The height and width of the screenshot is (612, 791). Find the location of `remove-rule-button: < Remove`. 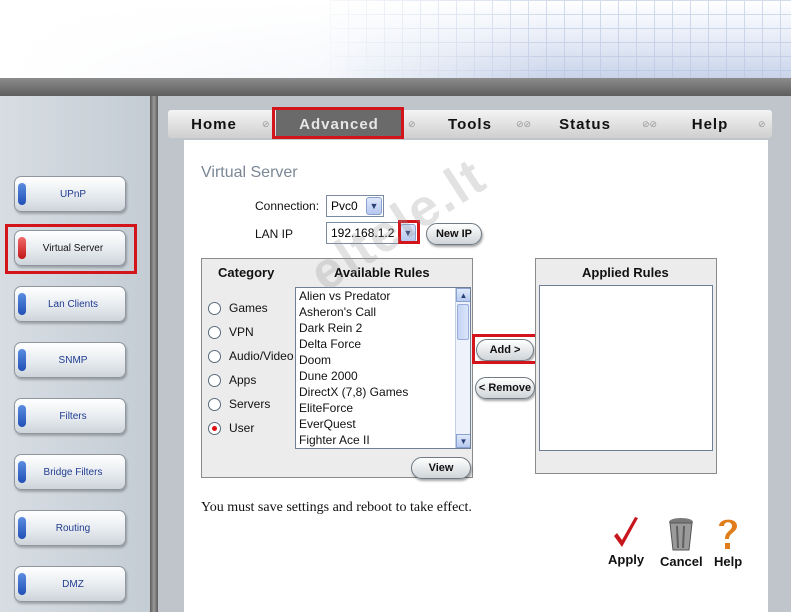

remove-rule-button: < Remove is located at coordinates (505, 388).